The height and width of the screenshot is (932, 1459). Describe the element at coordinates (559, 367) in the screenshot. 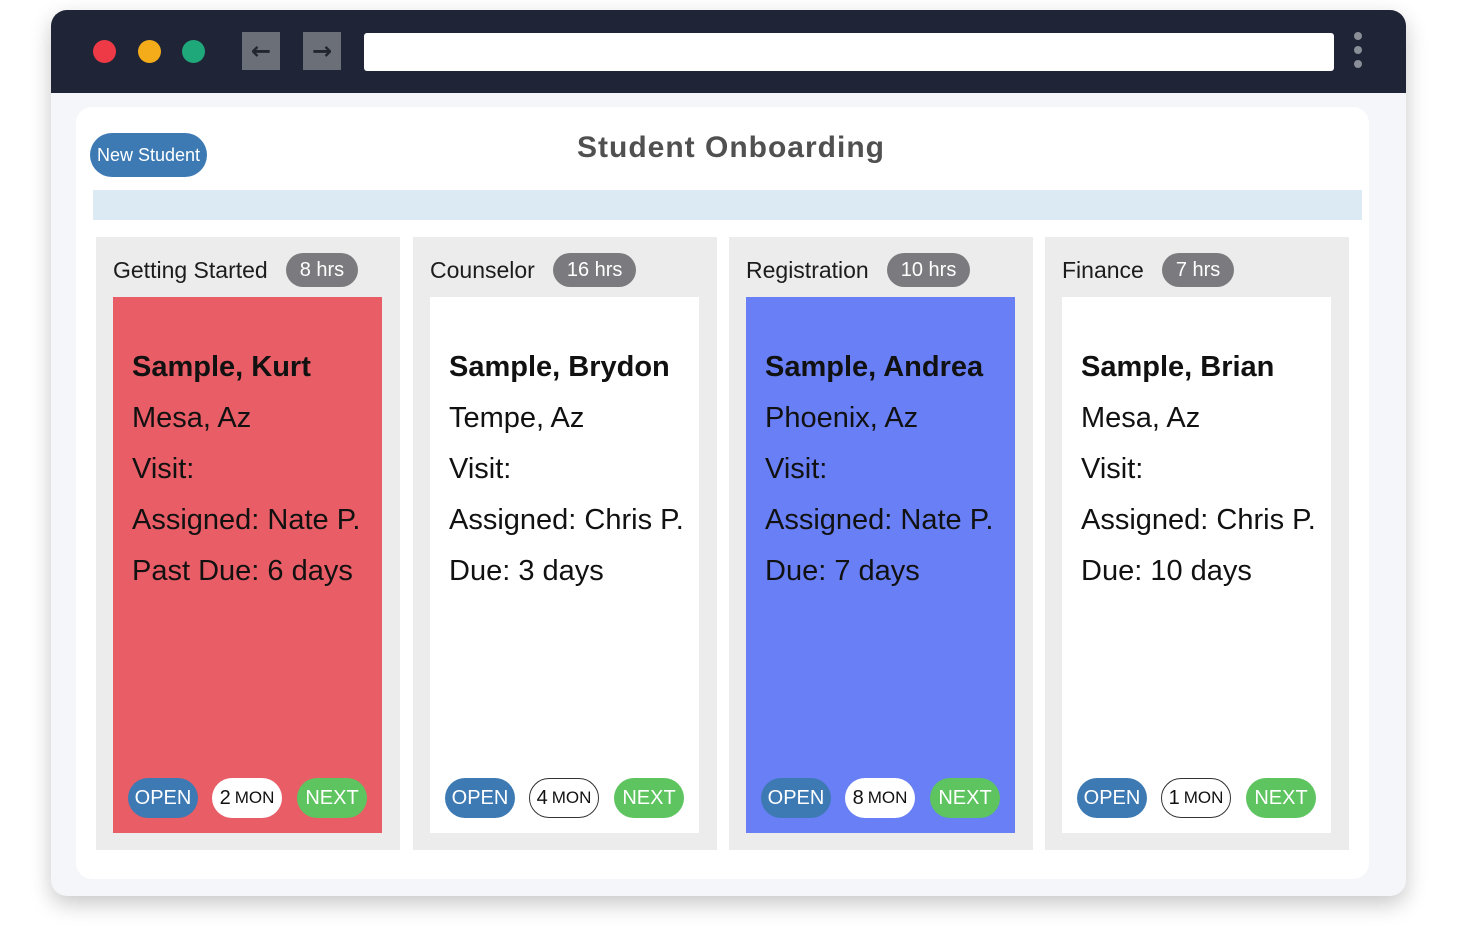

I see `student-name: Sample, Brydon` at that location.